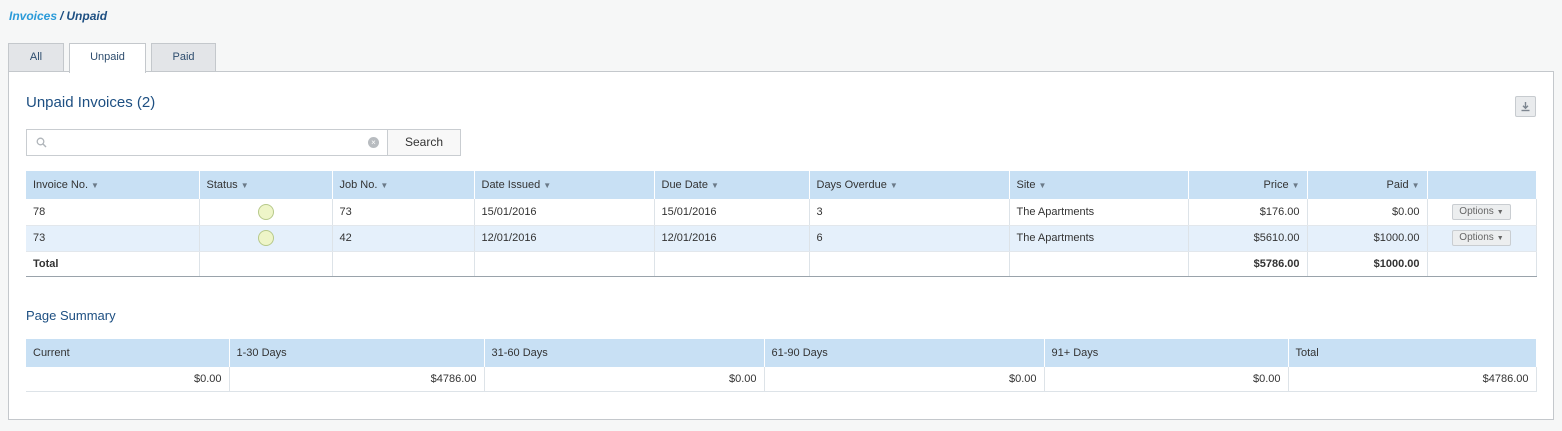 Image resolution: width=1562 pixels, height=431 pixels. I want to click on summary-col-61-90: 61-90 Days, so click(904, 353).